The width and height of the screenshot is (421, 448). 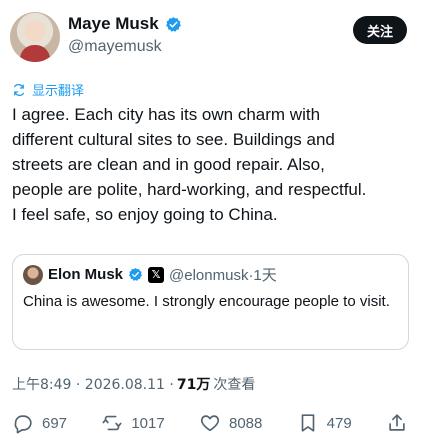 I want to click on quoted-author-avatar, so click(x=33, y=274).